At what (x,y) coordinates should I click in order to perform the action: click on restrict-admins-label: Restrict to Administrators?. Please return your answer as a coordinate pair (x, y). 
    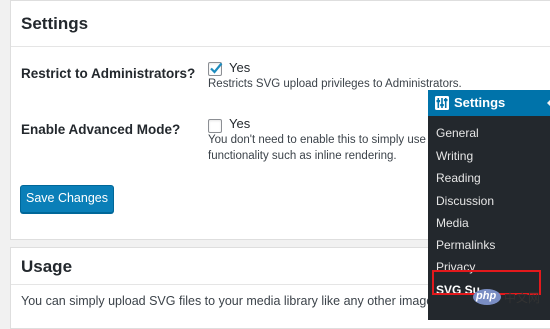
    Looking at the image, I should click on (108, 73).